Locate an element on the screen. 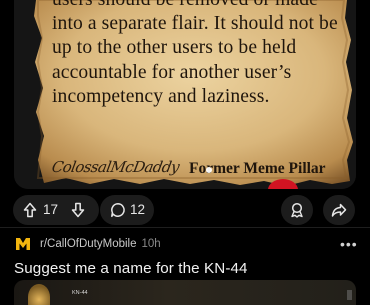 The height and width of the screenshot is (305, 370). comment-count: 12 is located at coordinates (138, 209).